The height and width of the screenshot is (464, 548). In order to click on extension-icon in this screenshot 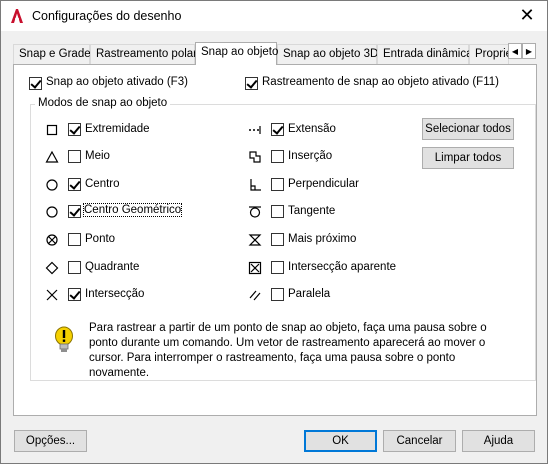, I will do `click(255, 130)`.